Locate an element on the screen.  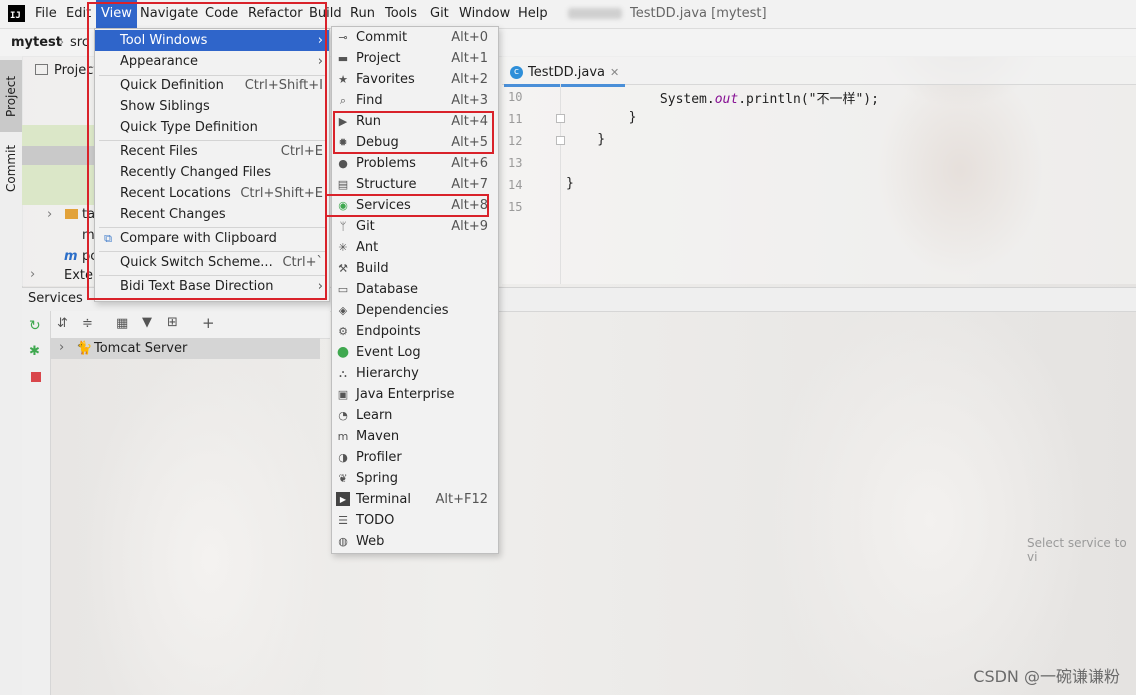
services-icon: ◉ is located at coordinates (343, 205).